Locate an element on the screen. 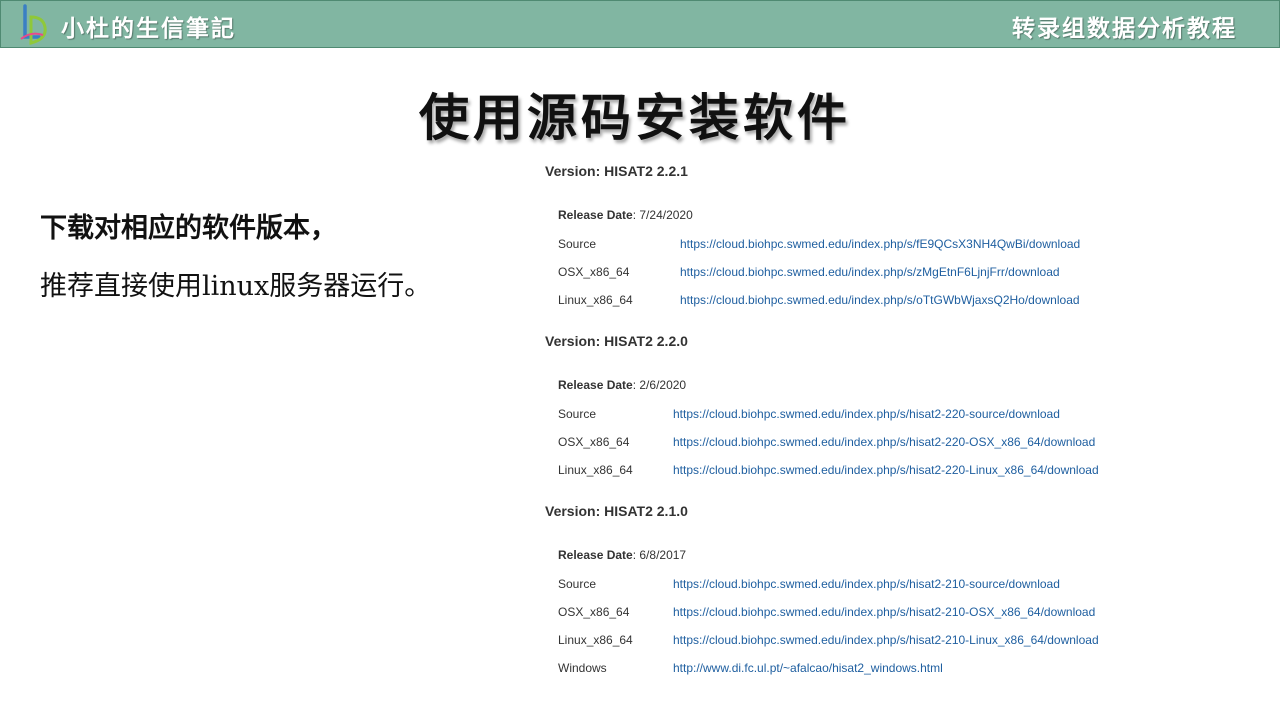  intro-text: 下载对相应的软件版本， 推荐直接使用linux服务器运行。 is located at coordinates (235, 258).